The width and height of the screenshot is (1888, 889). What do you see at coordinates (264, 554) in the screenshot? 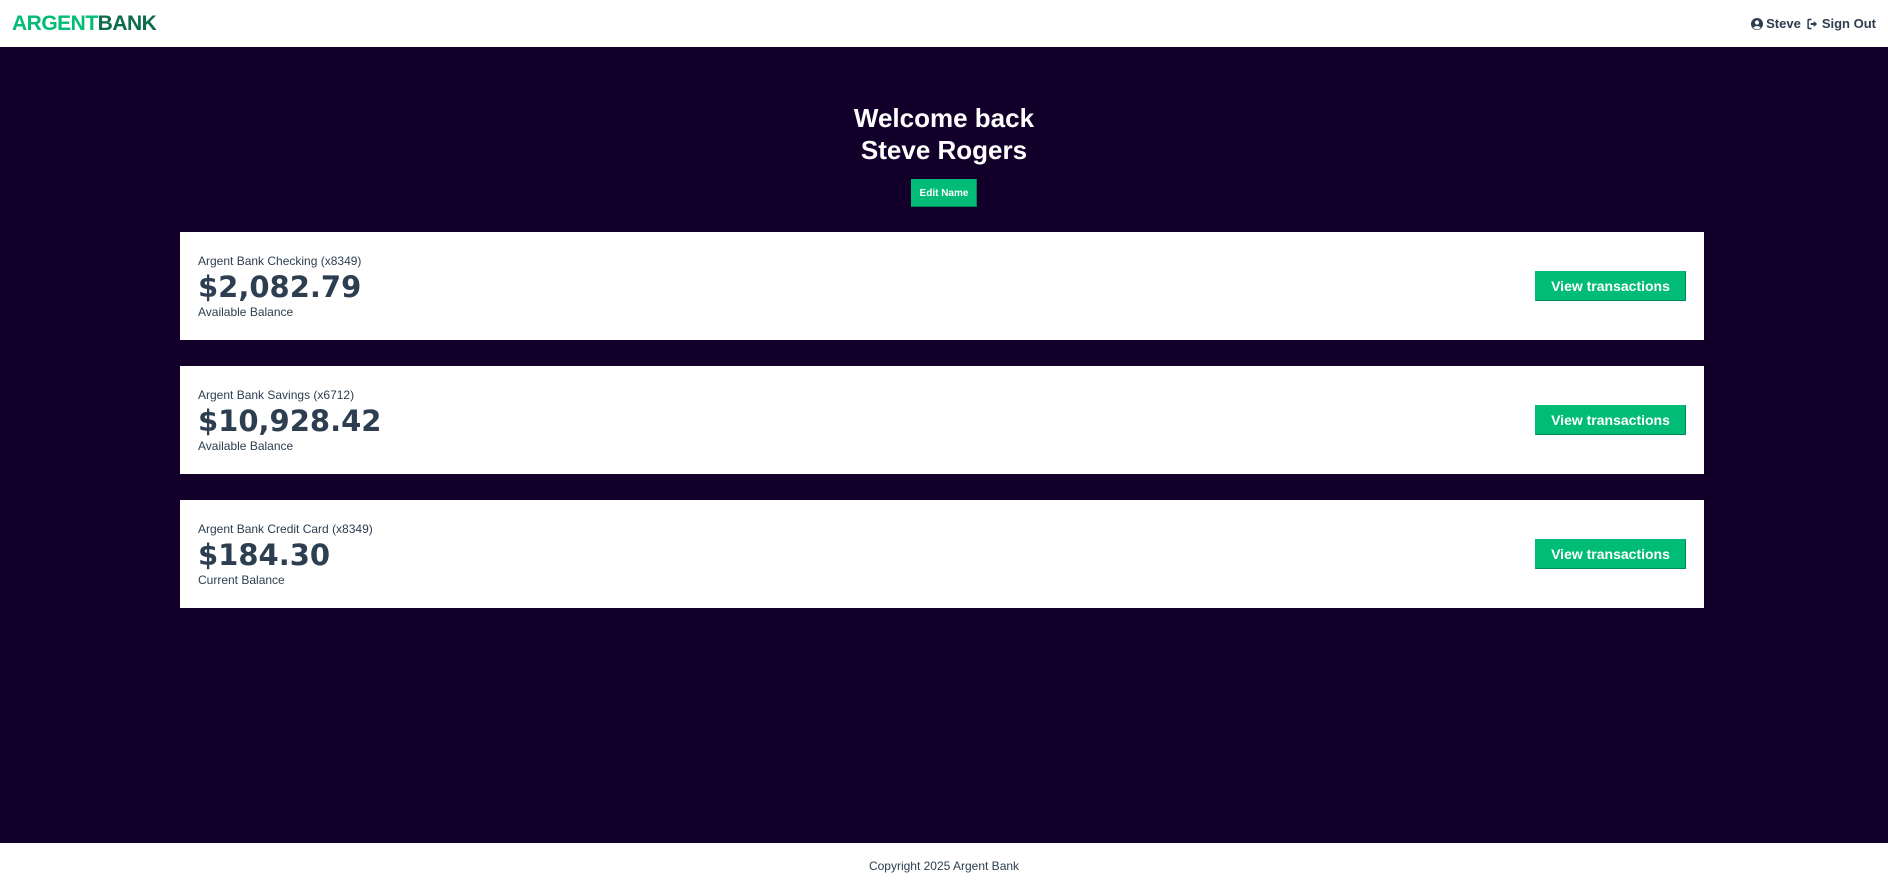
I see `account-amount: $184.30` at bounding box center [264, 554].